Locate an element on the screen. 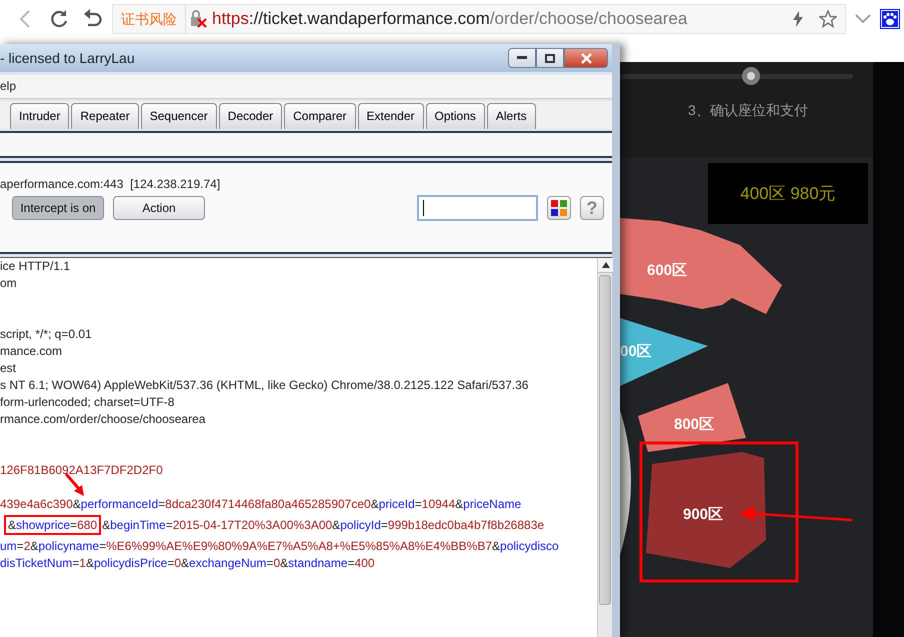 Image resolution: width=904 pixels, height=637 pixels. section-label: 600区 is located at coordinates (667, 270).